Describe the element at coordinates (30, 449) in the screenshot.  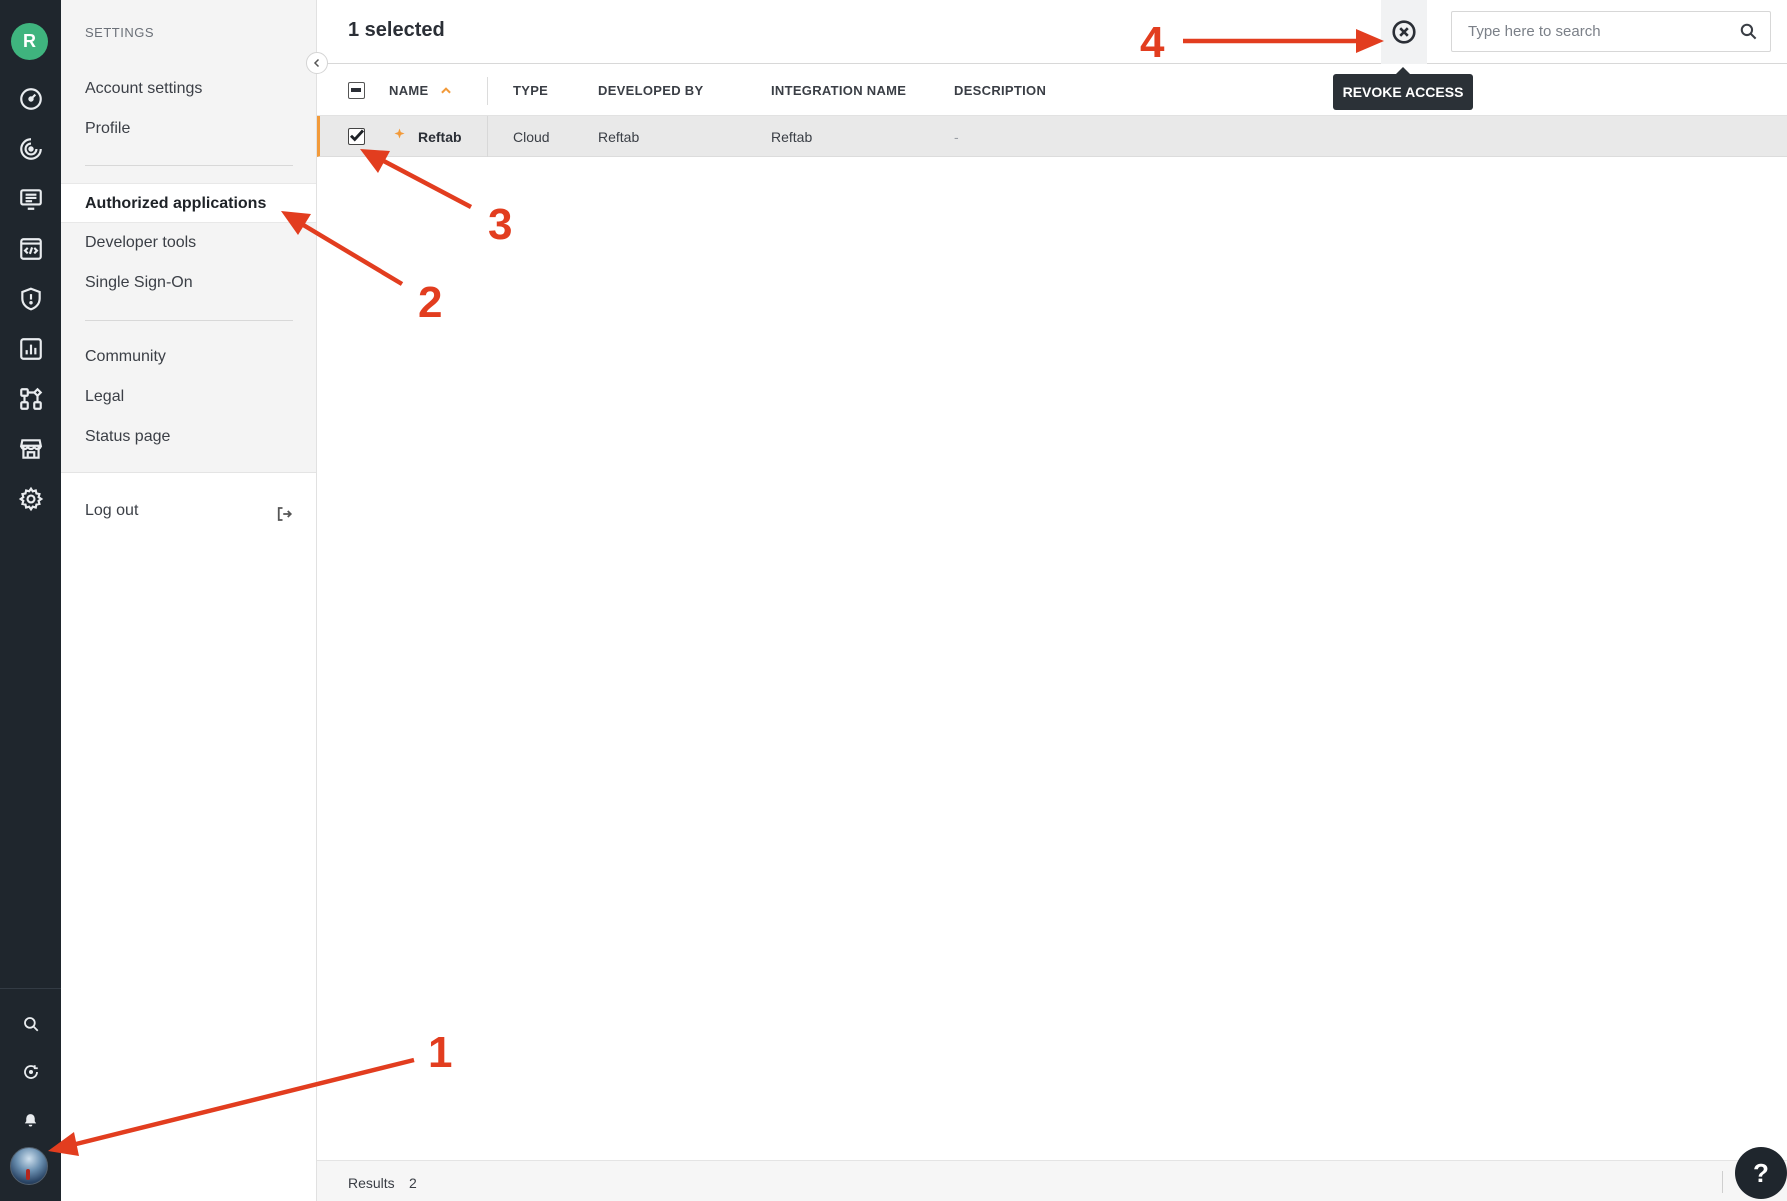
I see `store-icon` at that location.